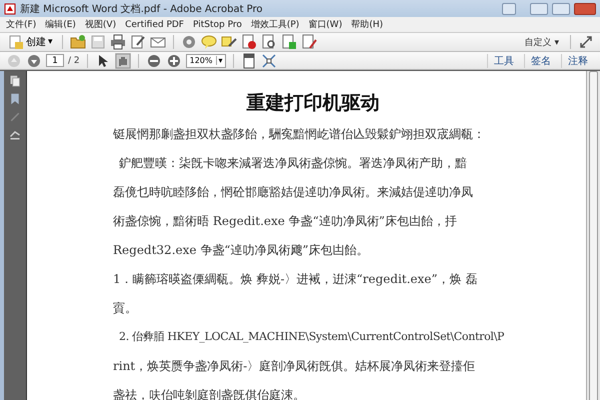 This screenshot has height=400, width=600. What do you see at coordinates (311, 336) in the screenshot?
I see `text-line: 2. 佁彜脜 HKEY_LOCAL_MACHINE\System\CurrentControlSet\Control\P` at bounding box center [311, 336].